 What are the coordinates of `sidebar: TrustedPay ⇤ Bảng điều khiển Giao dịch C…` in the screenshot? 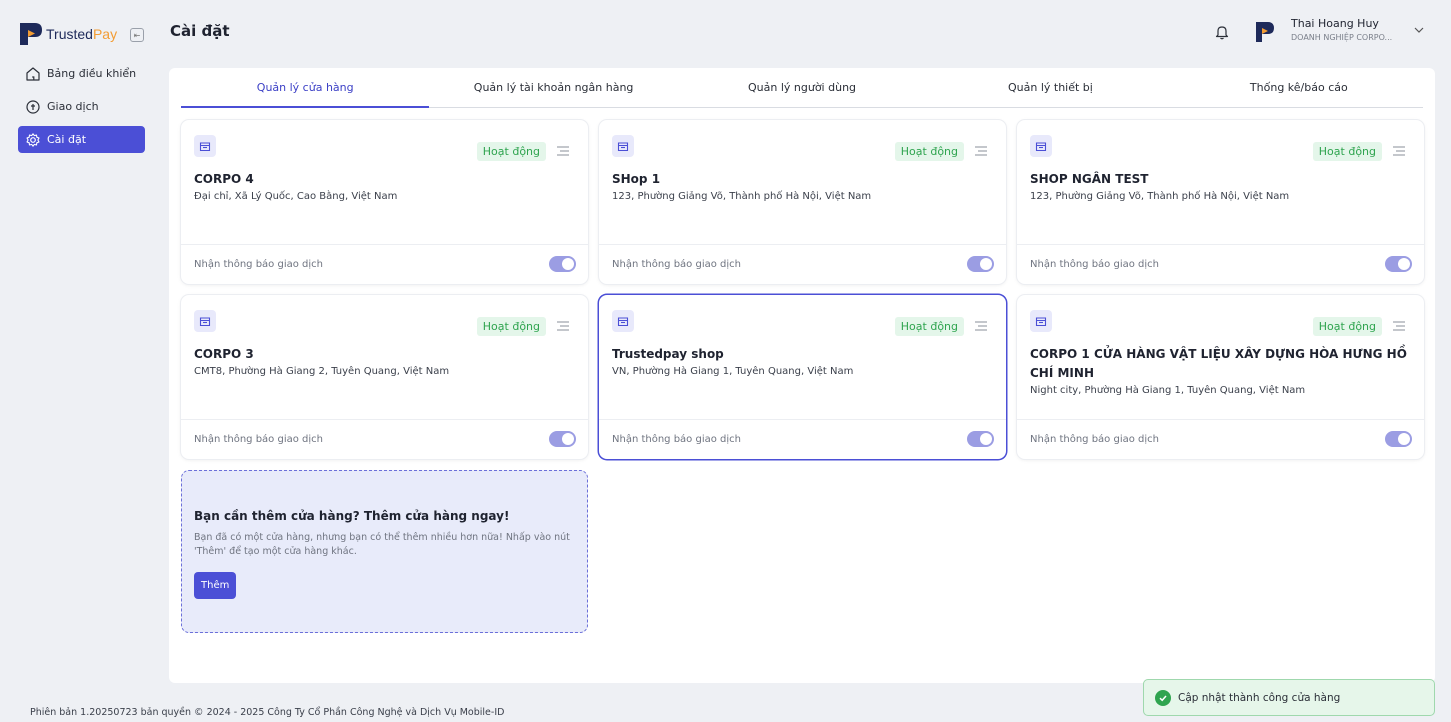 It's located at (78, 361).